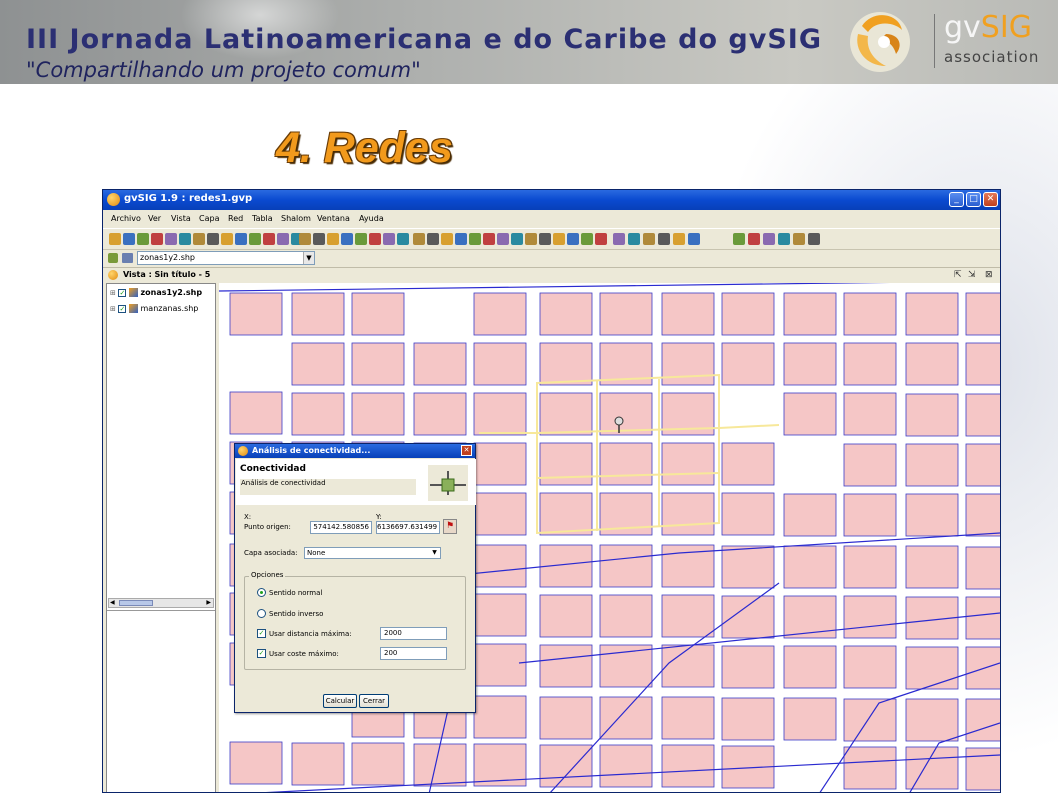  Describe the element at coordinates (956, 199) in the screenshot. I see `minimize-button: _` at that location.